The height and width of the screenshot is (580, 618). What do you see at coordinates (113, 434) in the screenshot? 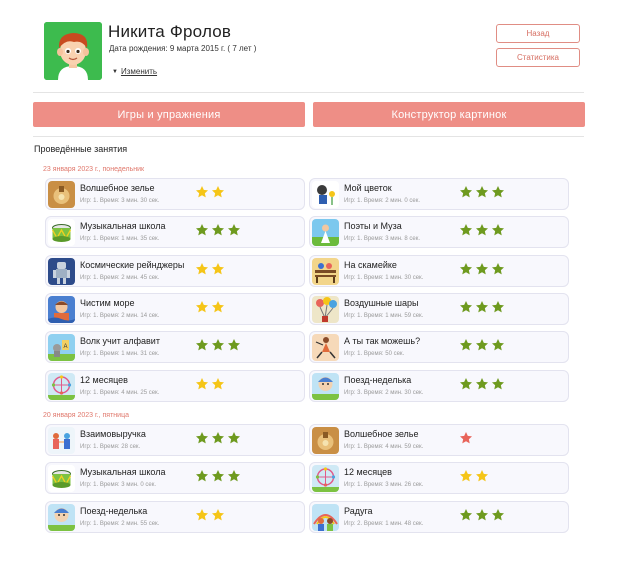
I see `game-title: Взаимовыручка` at bounding box center [113, 434].